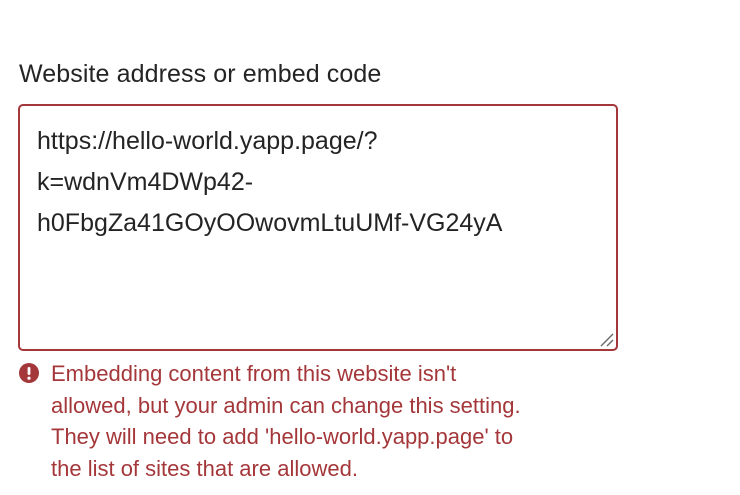 The image size is (740, 495). I want to click on field-label: Website address or embed code, so click(200, 74).